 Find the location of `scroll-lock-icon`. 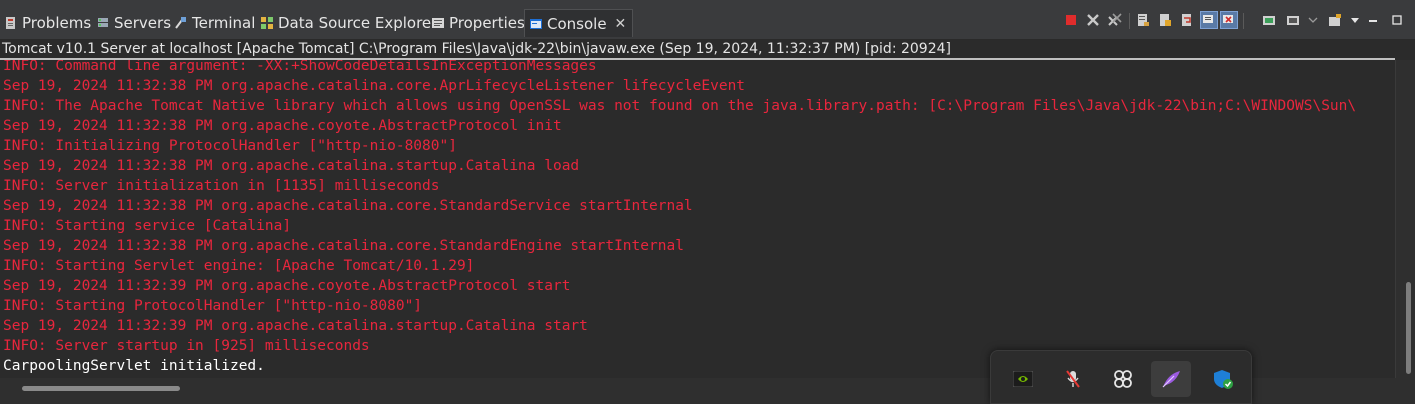

scroll-lock-icon is located at coordinates (1165, 20).